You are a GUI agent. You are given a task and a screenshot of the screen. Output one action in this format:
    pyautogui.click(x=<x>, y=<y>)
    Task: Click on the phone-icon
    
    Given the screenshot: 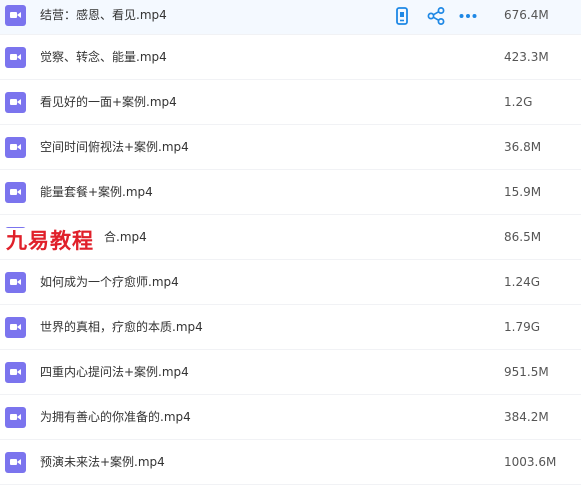 What is the action you would take?
    pyautogui.click(x=402, y=16)
    